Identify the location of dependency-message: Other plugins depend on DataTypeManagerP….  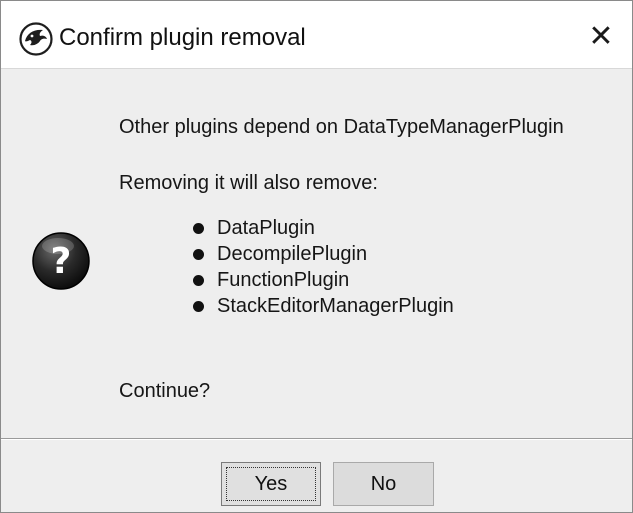
(341, 127).